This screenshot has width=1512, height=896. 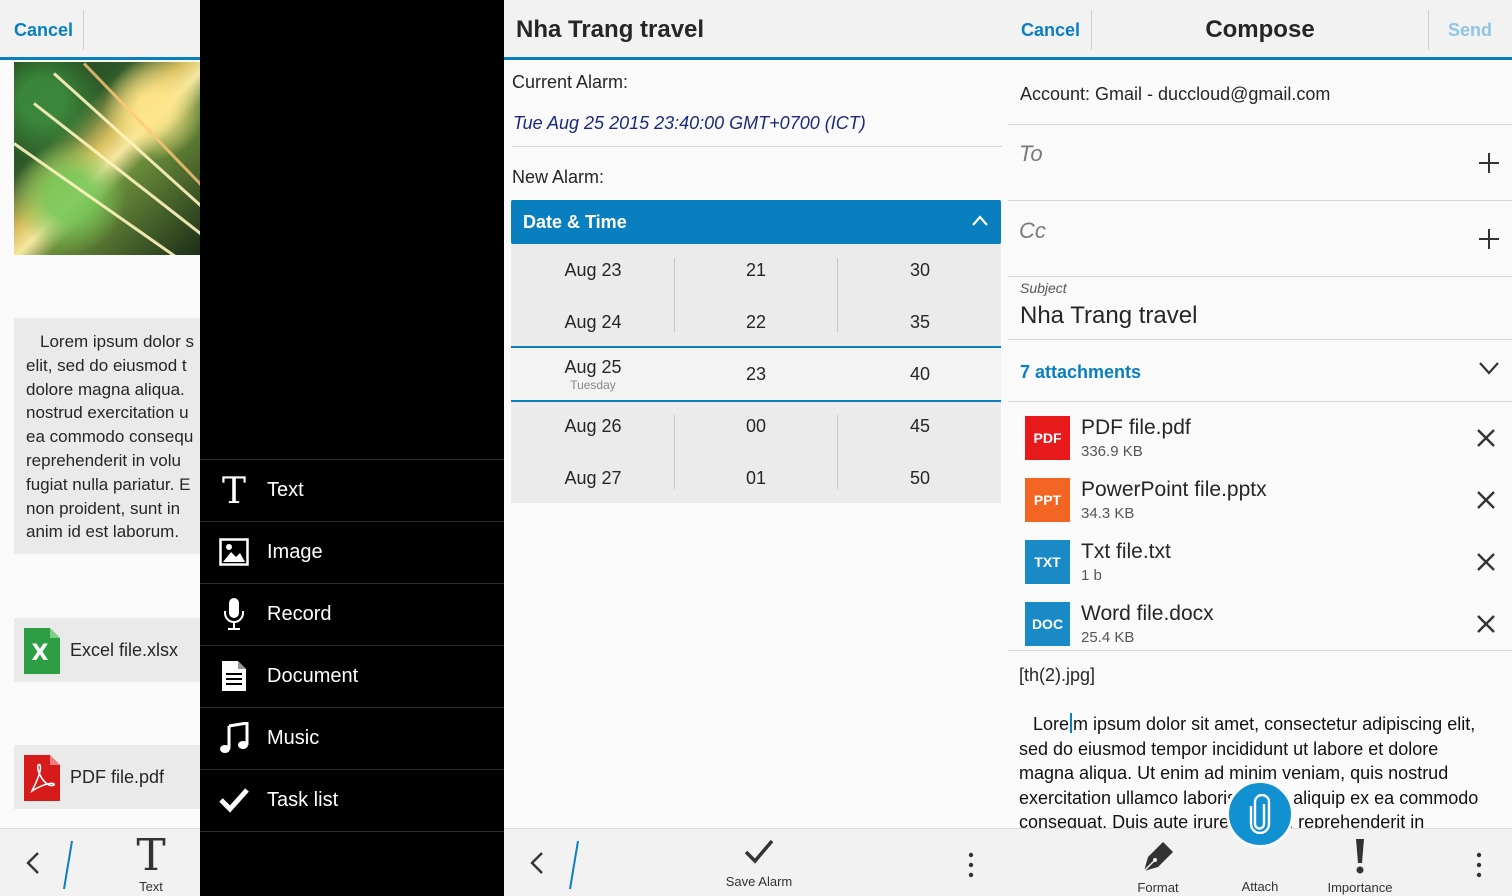 What do you see at coordinates (593, 478) in the screenshot?
I see `picker-date-option: Aug 27` at bounding box center [593, 478].